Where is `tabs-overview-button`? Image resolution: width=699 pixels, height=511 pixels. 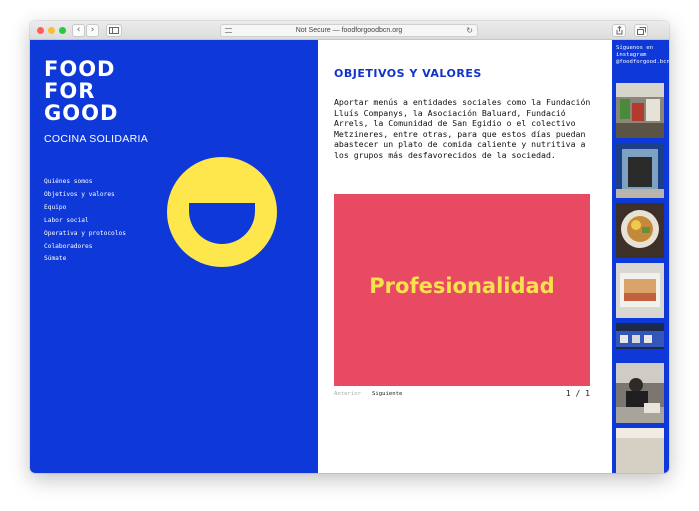
tabs-overview-button is located at coordinates (641, 30).